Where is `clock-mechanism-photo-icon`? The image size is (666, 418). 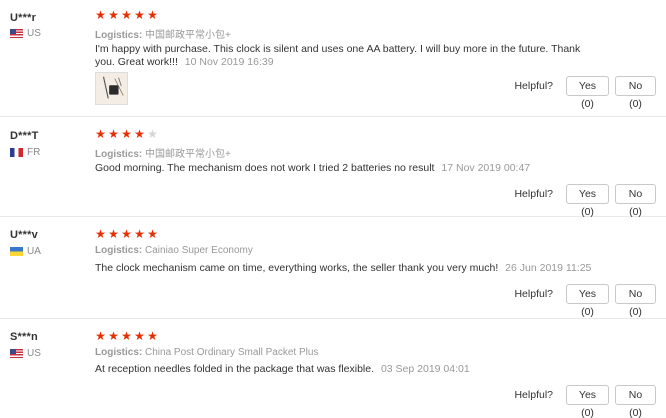 clock-mechanism-photo-icon is located at coordinates (111, 88).